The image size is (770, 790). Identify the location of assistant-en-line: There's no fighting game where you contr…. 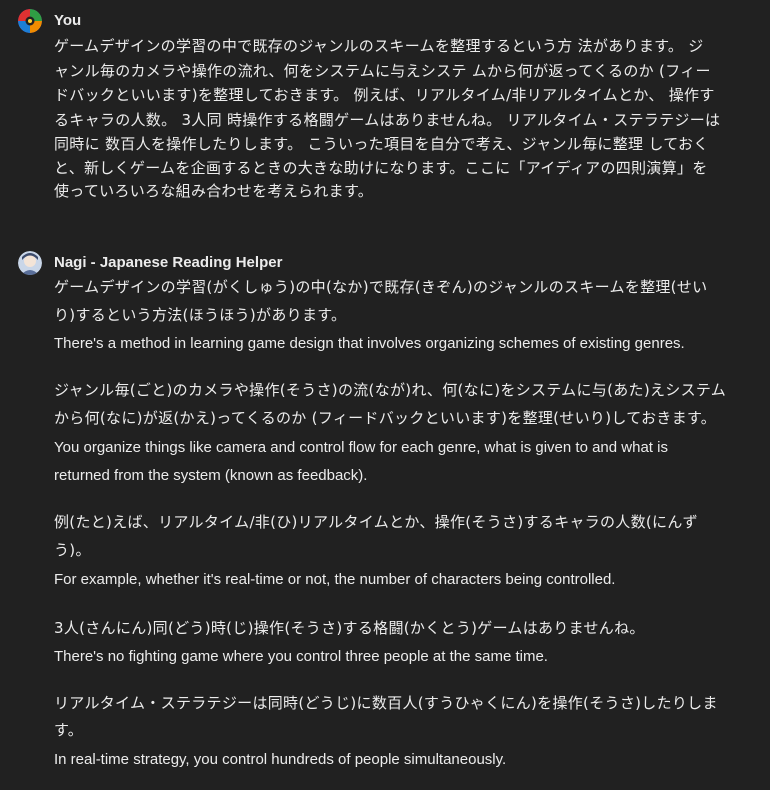
(301, 656).